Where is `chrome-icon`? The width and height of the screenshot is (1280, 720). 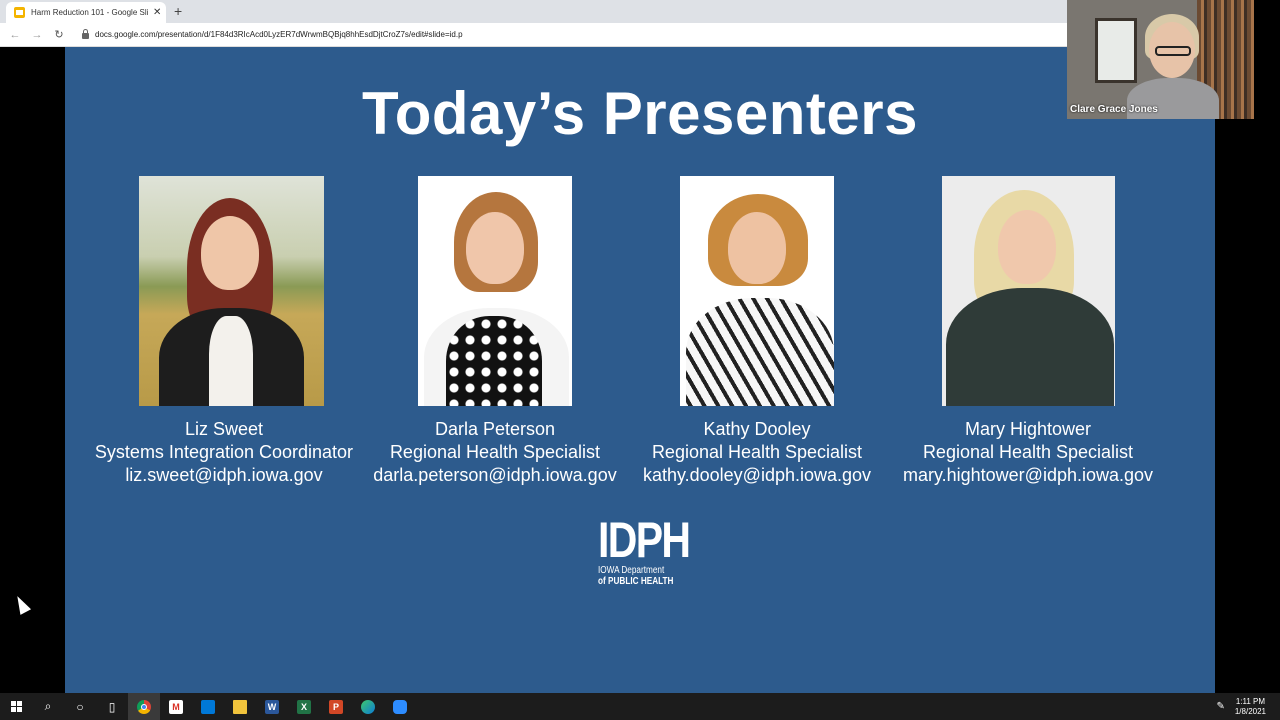
chrome-icon is located at coordinates (144, 706).